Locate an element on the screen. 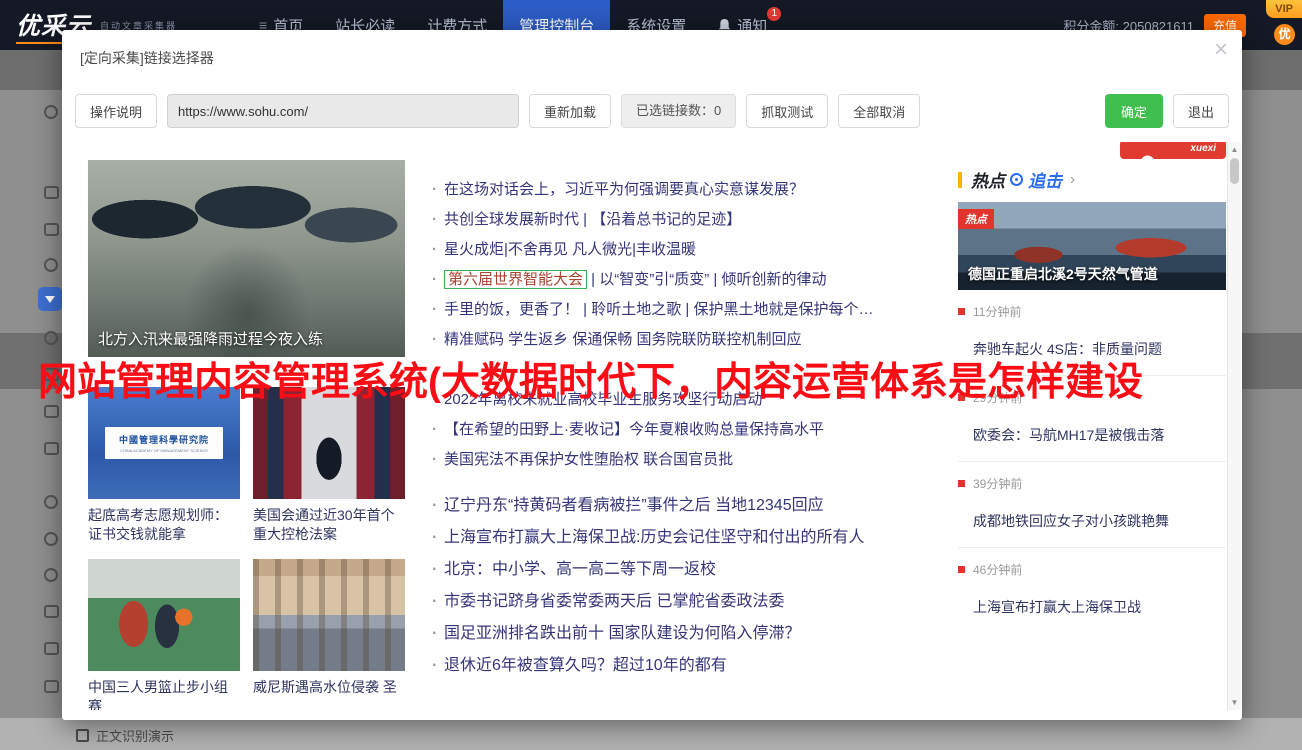 The height and width of the screenshot is (750, 1302). news-card: 威尼斯遇高水位侵袭 圣 is located at coordinates (329, 634).